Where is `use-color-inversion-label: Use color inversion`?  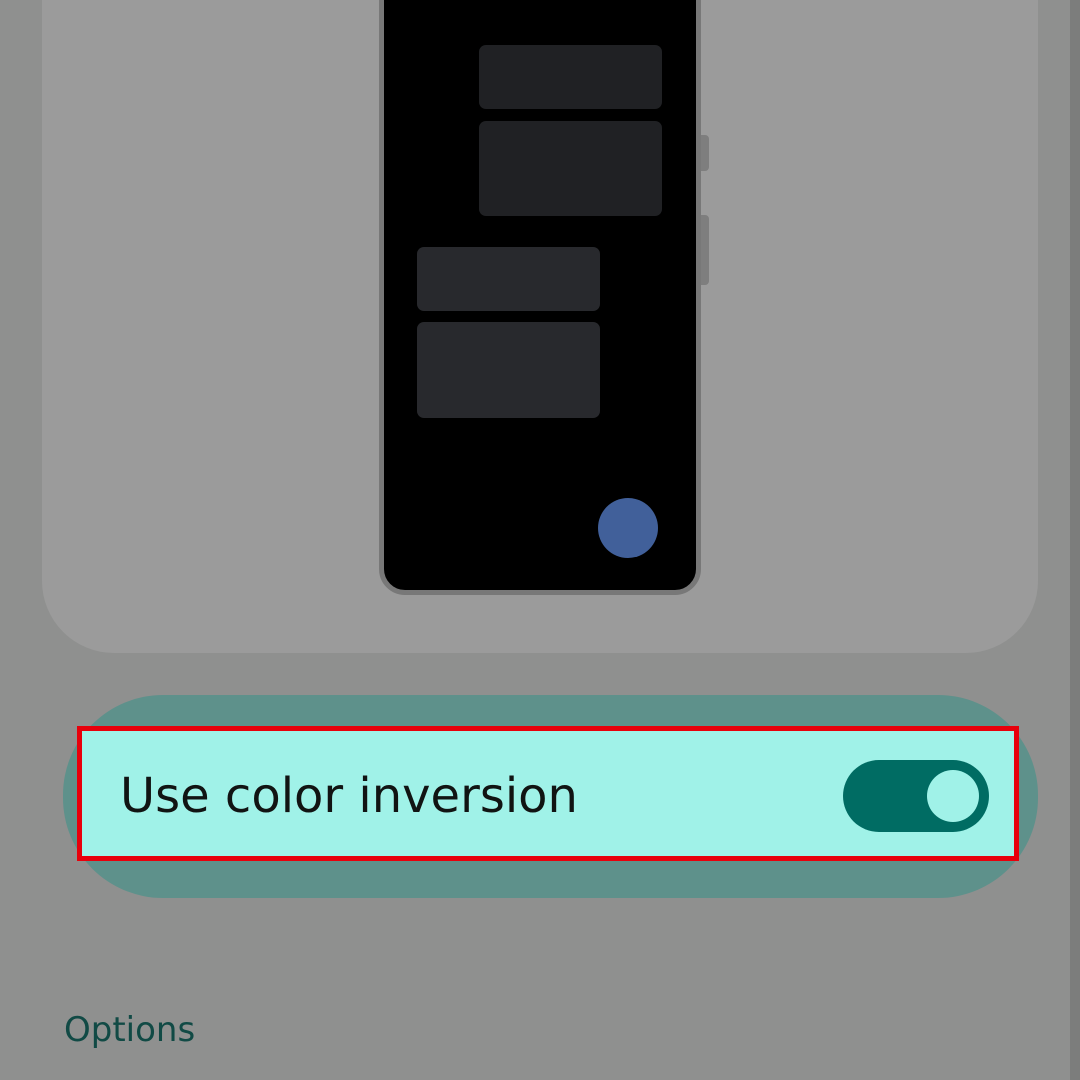 use-color-inversion-label: Use color inversion is located at coordinates (349, 796).